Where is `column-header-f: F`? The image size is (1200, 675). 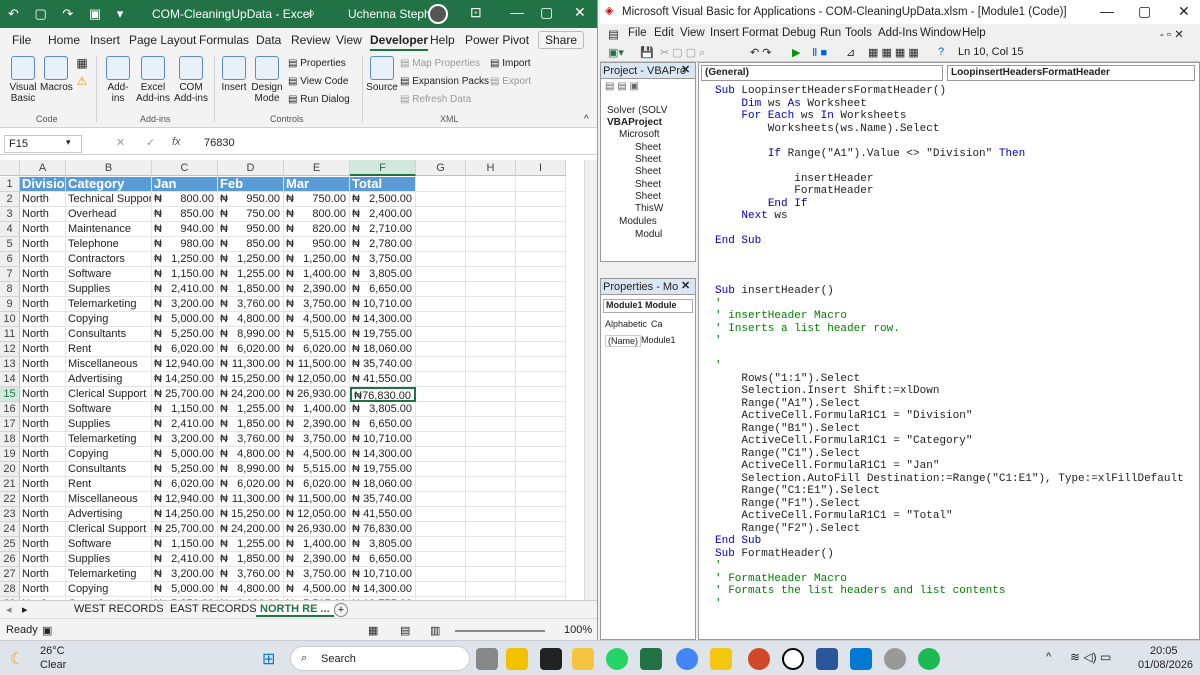
column-header-f: F is located at coordinates (383, 168).